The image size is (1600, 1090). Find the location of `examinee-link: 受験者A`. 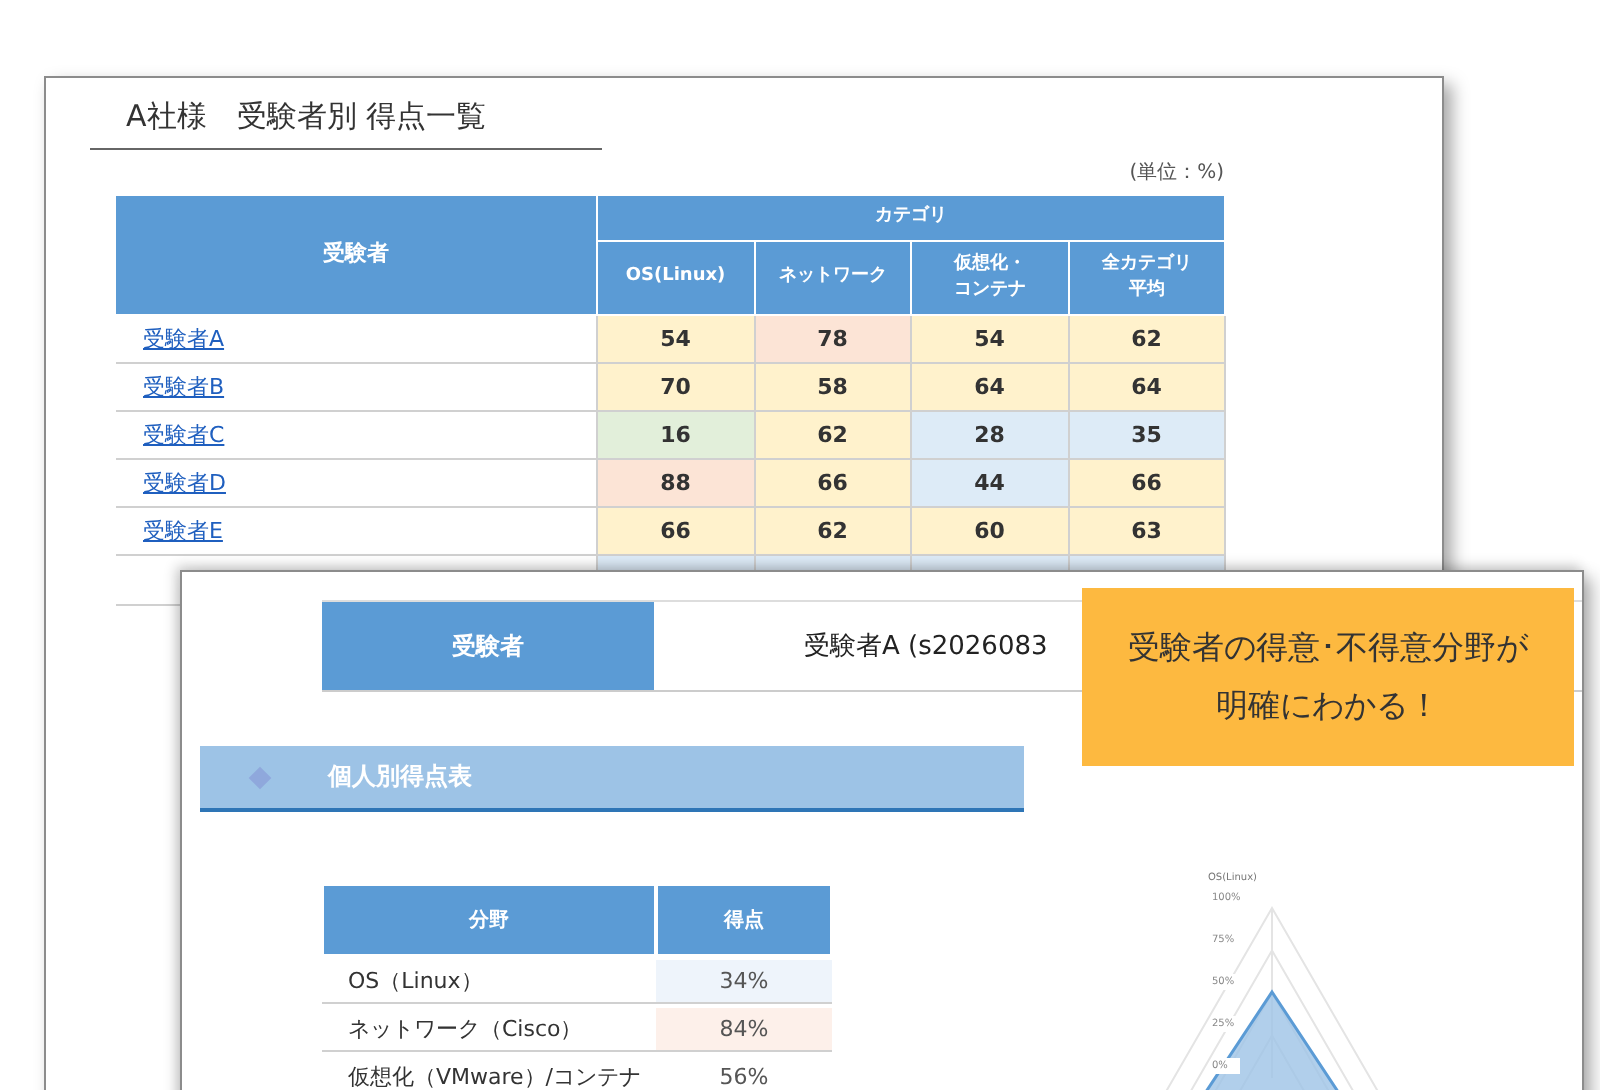

examinee-link: 受験者A is located at coordinates (184, 339).